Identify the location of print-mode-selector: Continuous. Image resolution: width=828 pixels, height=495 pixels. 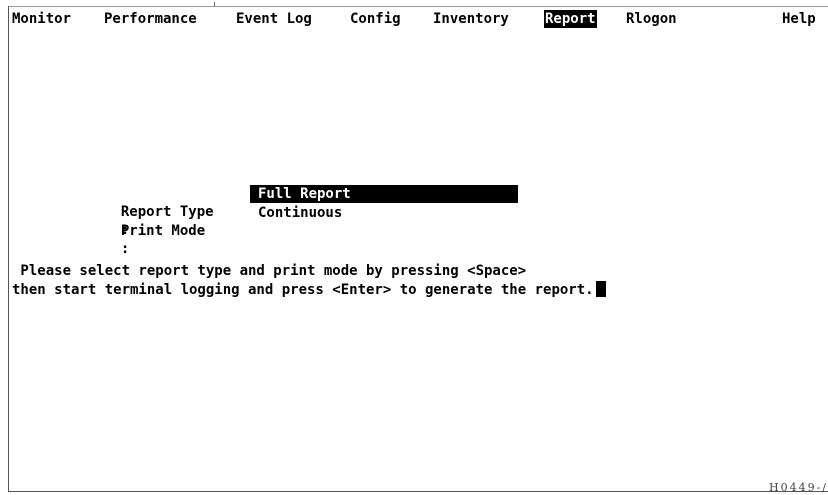
(296, 213).